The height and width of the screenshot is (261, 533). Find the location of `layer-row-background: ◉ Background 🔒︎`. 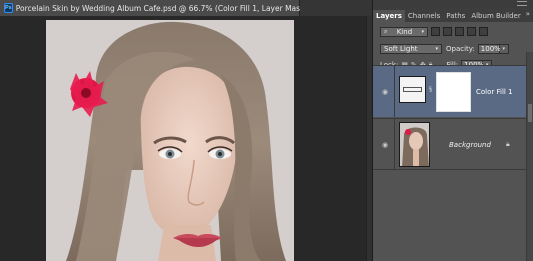

layer-row-background: ◉ Background 🔒︎ is located at coordinates (453, 144).